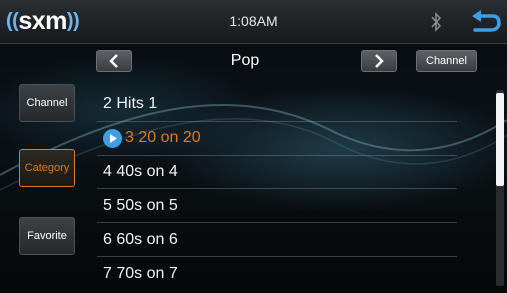 The image size is (507, 293). What do you see at coordinates (245, 60) in the screenshot?
I see `category-title: Pop` at bounding box center [245, 60].